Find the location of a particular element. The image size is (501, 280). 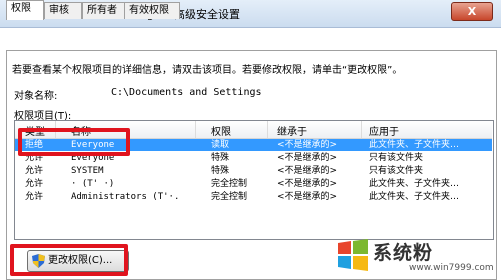

row-name: · (T' ·) is located at coordinates (93, 184).